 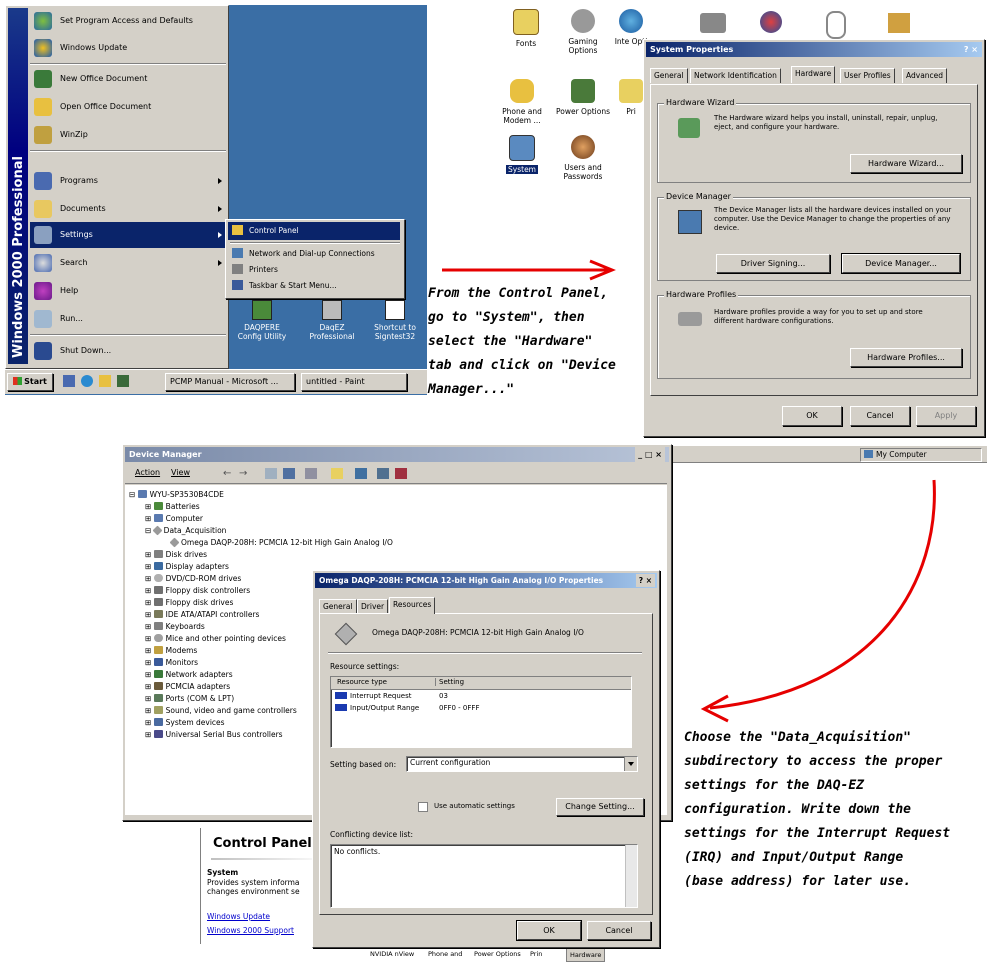 I want to click on tree-node: ⊞ PCMCIA adapters, so click(x=187, y=686).